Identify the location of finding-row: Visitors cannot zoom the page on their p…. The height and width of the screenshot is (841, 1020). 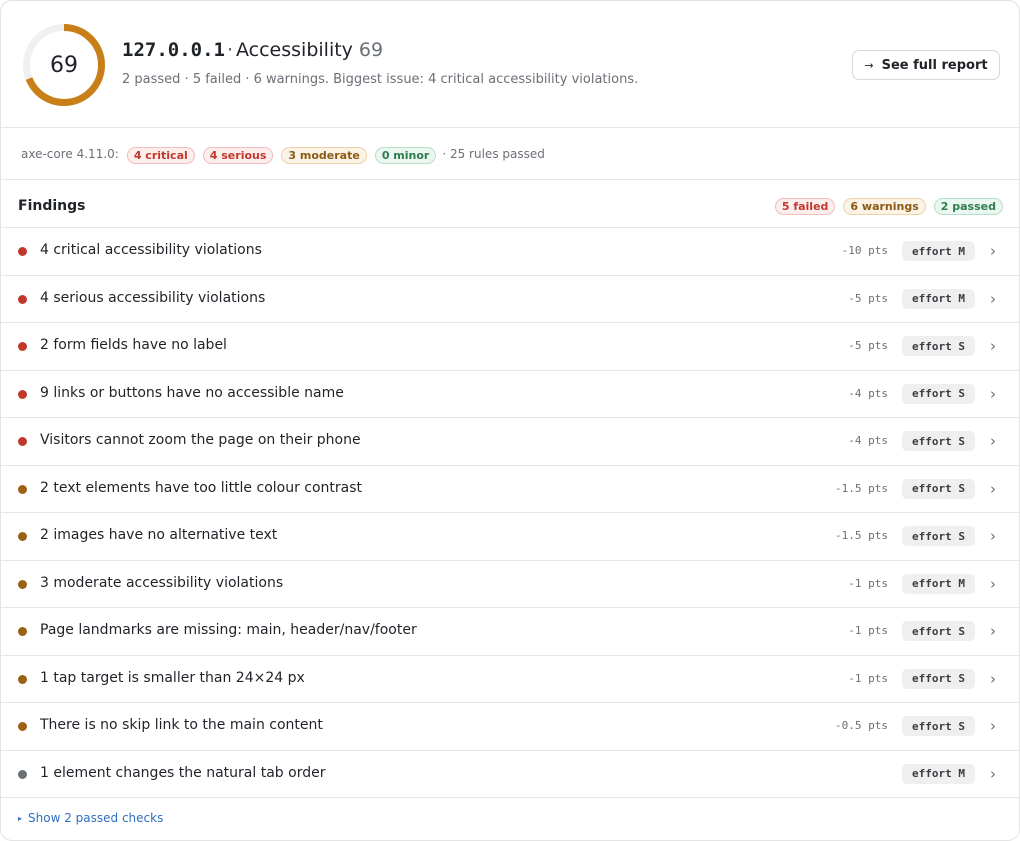
(510, 442).